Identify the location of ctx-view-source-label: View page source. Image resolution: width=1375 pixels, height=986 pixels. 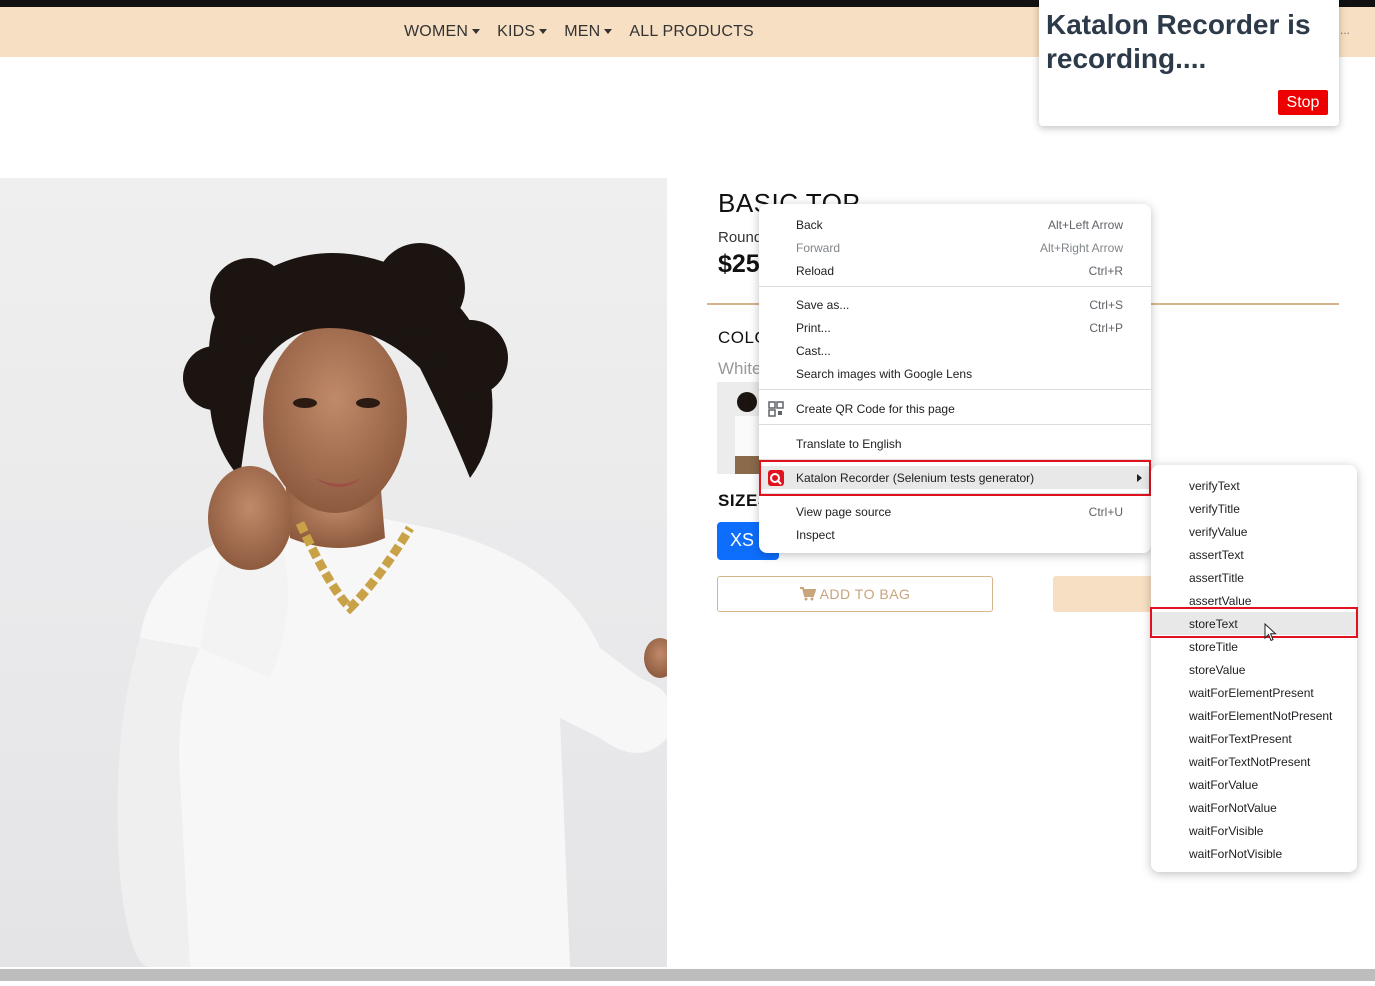
(844, 511).